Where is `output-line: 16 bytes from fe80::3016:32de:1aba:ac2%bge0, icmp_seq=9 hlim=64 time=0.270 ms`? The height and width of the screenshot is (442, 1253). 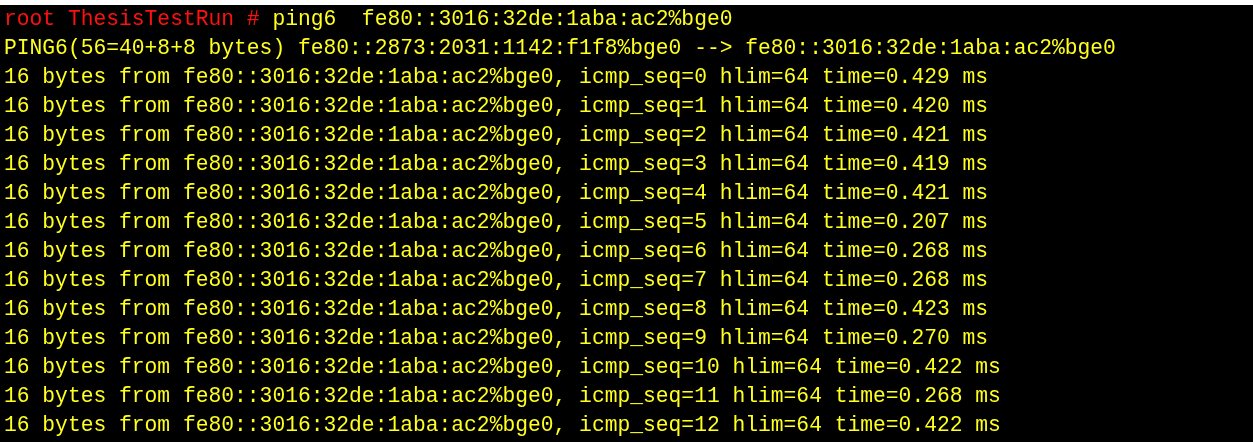
output-line: 16 bytes from fe80::3016:32de:1aba:ac2%bge0, icmp_seq=9 hlim=64 time=0.270 ms is located at coordinates (496, 338).